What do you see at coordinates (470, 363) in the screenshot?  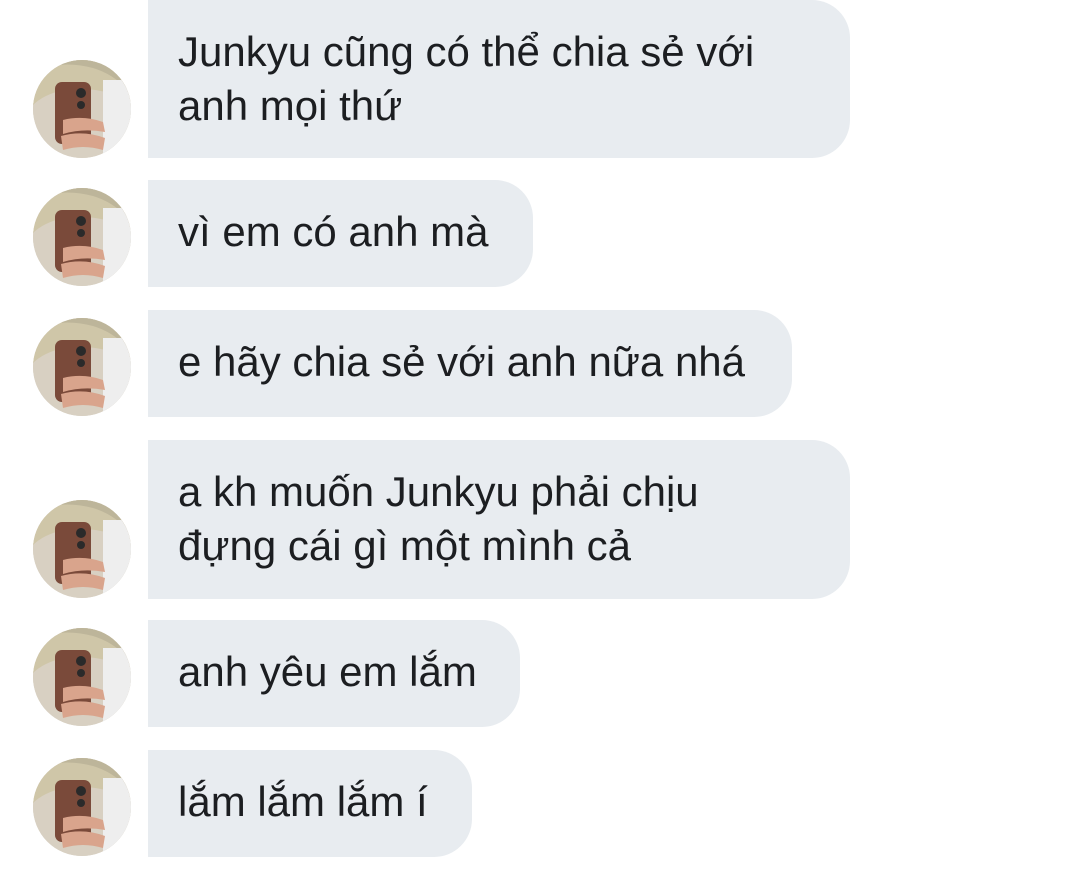 I see `message-bubble: e hãy chia sẻ với anh nữa nhá` at bounding box center [470, 363].